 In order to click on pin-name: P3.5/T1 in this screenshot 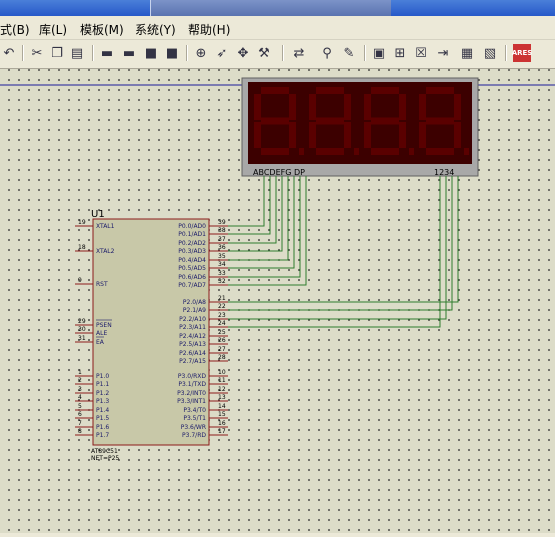, I will do `click(194, 418)`.